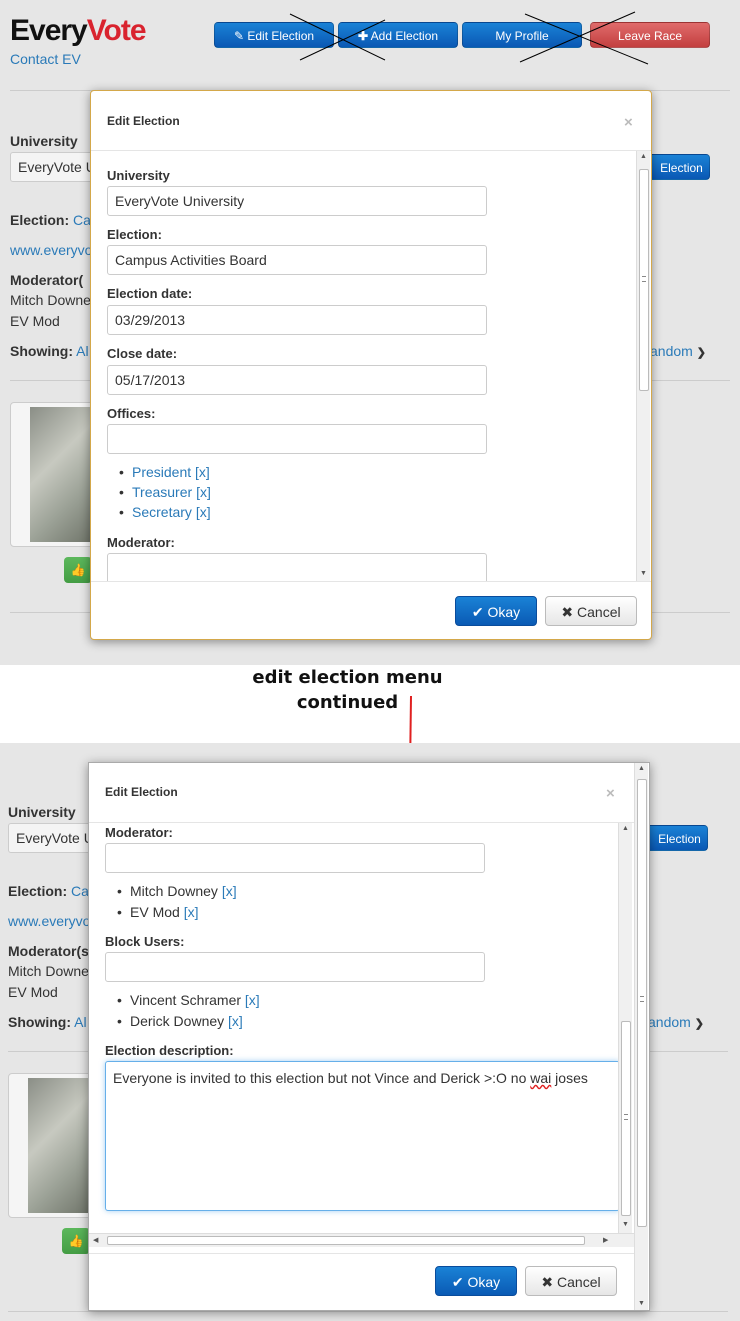 Image resolution: width=740 pixels, height=1321 pixels. Describe the element at coordinates (347, 677) in the screenshot. I see `annotation-line-1: edit election menu` at that location.